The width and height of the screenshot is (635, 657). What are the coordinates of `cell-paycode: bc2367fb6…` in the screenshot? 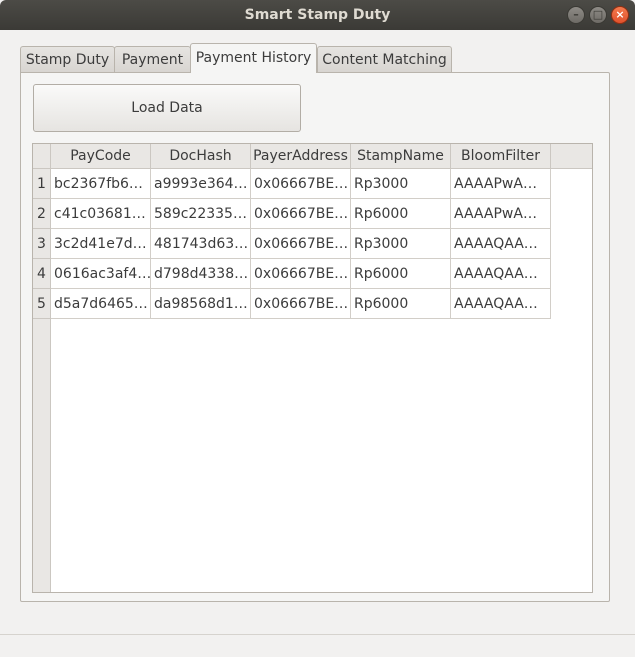 It's located at (101, 184).